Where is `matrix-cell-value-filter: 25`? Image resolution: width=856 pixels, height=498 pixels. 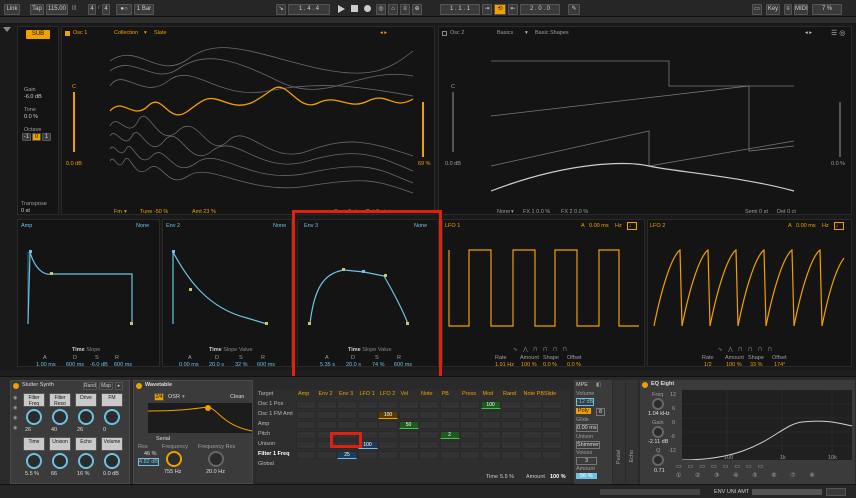 matrix-cell-value-filter: 25 is located at coordinates (347, 455).